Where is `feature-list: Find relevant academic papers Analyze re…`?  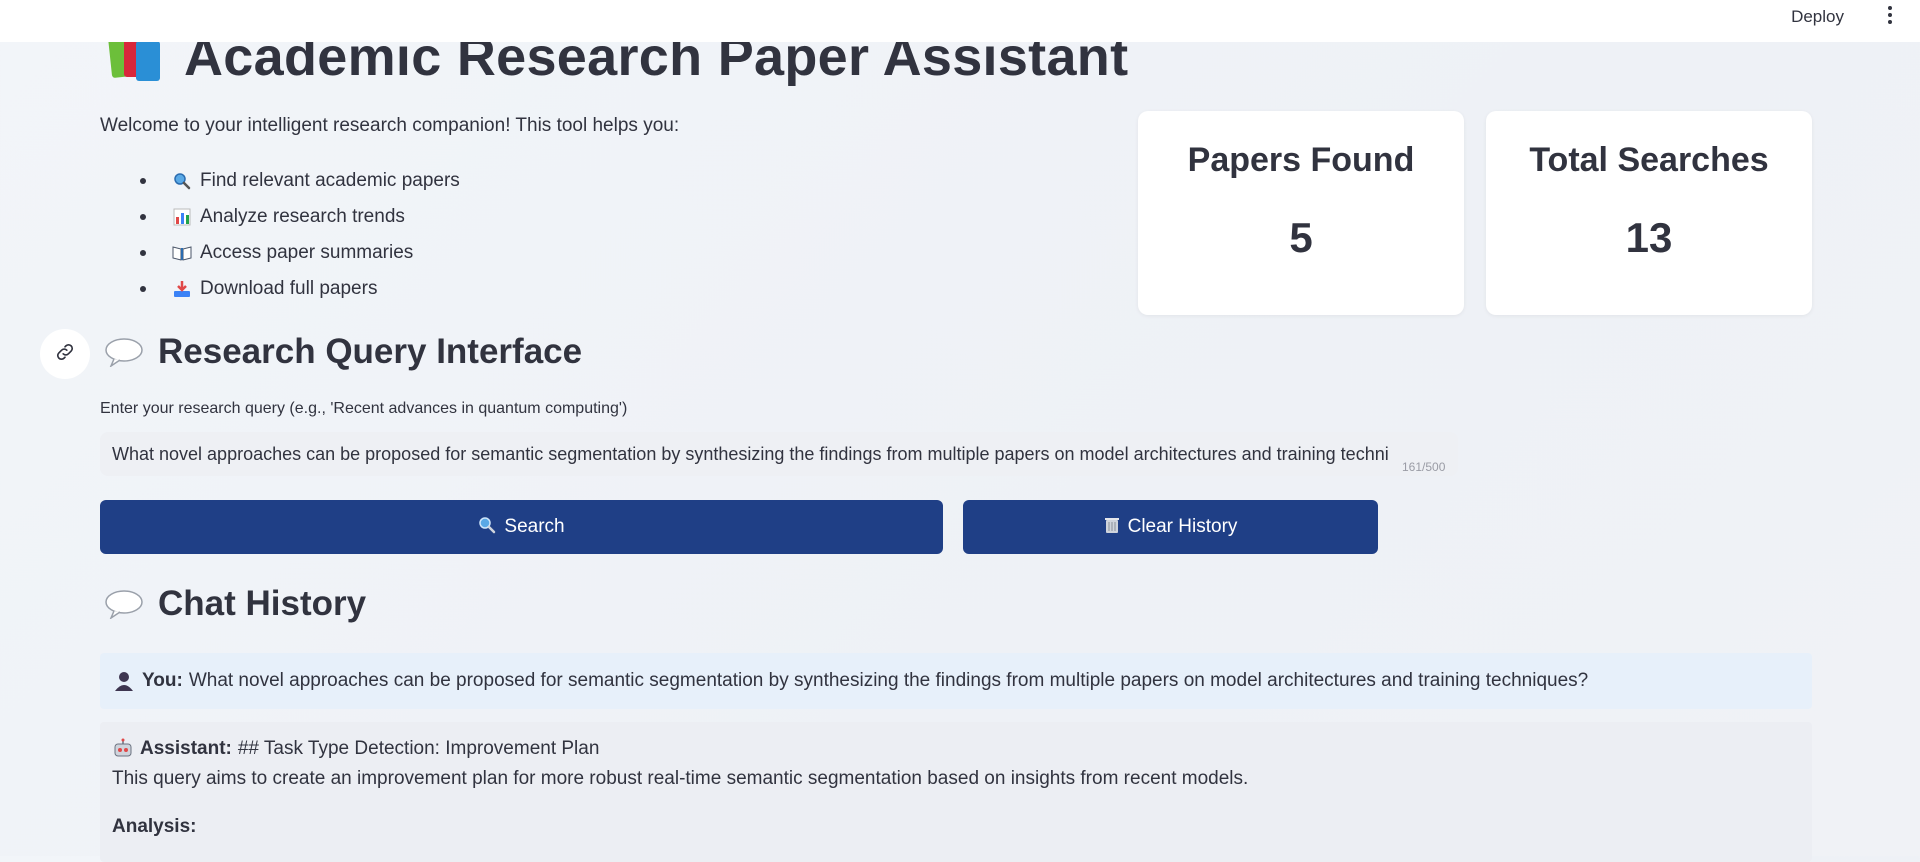
feature-list: Find relevant academic papers Analyze re… is located at coordinates (280, 235).